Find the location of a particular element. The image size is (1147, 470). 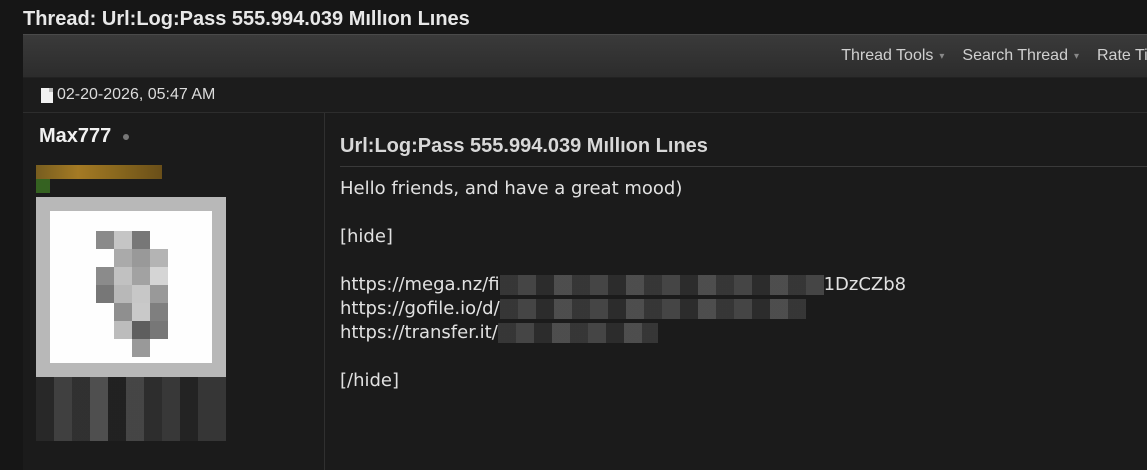

thread-toolbar: Thread Tools ▾ Search Thread ▾ Rate Ti is located at coordinates (585, 56).